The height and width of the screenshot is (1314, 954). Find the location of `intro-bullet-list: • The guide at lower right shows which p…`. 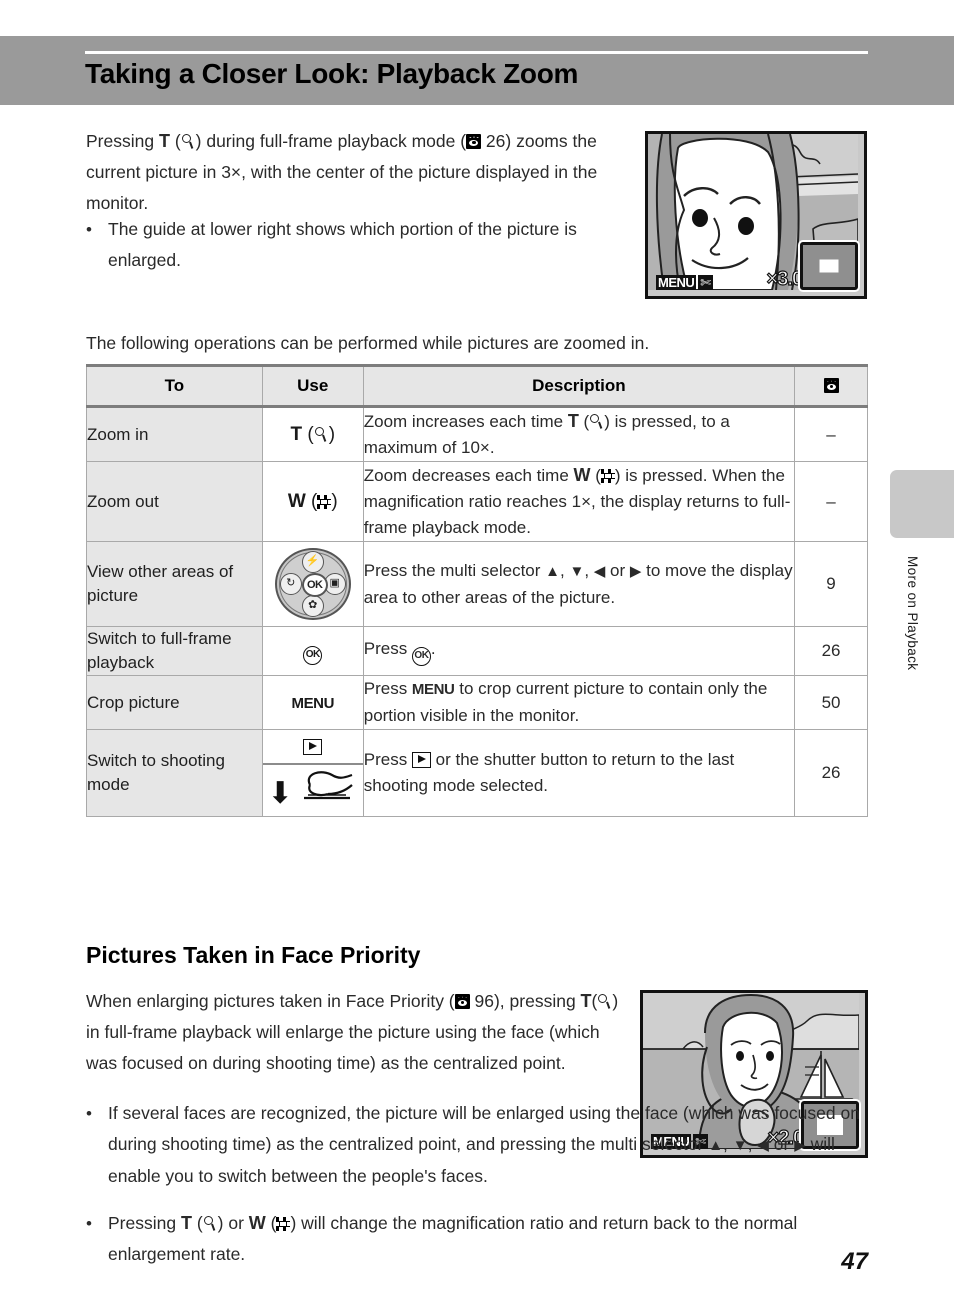

intro-bullet-list: • The guide at lower right shows which p… is located at coordinates (364, 245).